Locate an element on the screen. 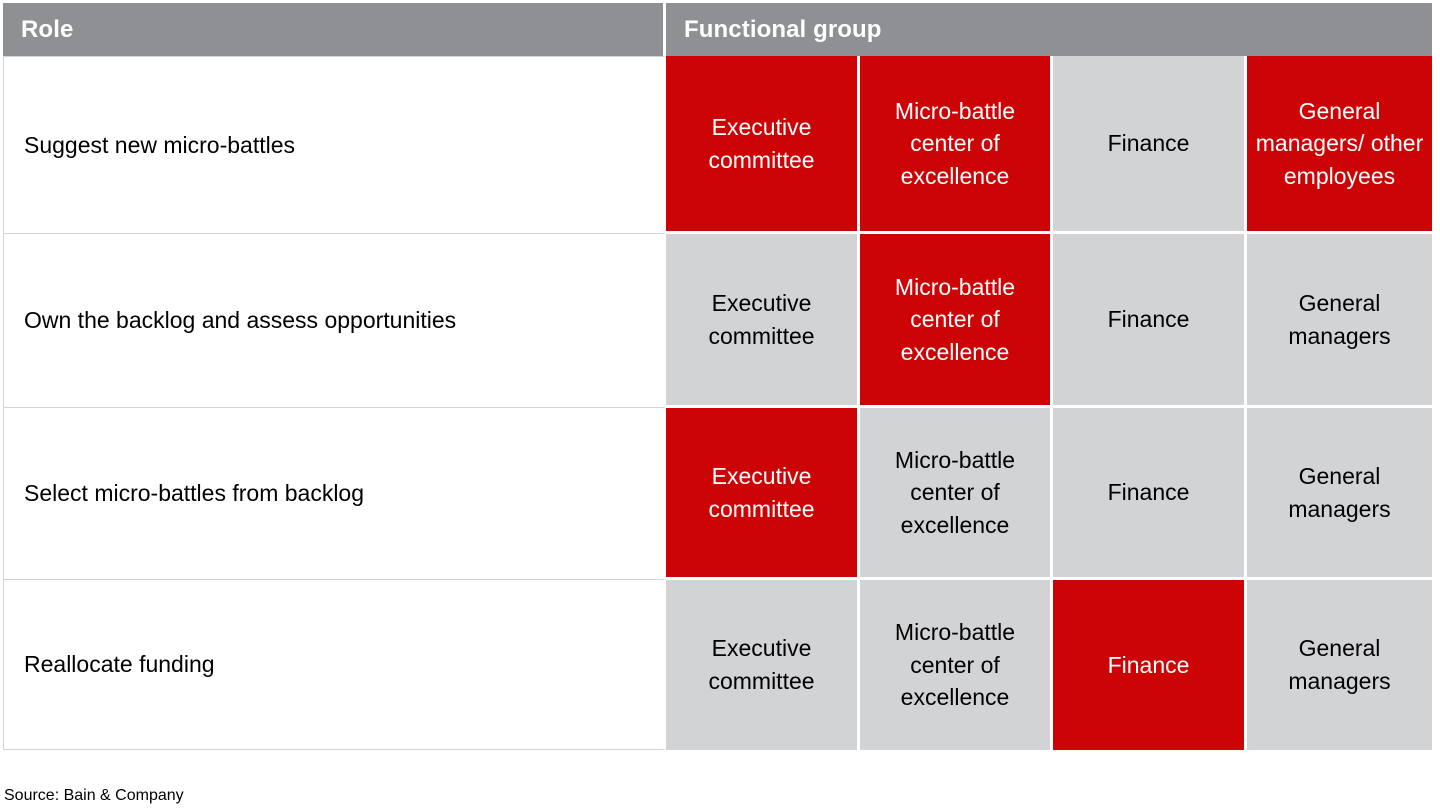 This screenshot has height=810, width=1440. column-header-role: Role is located at coordinates (334, 29).